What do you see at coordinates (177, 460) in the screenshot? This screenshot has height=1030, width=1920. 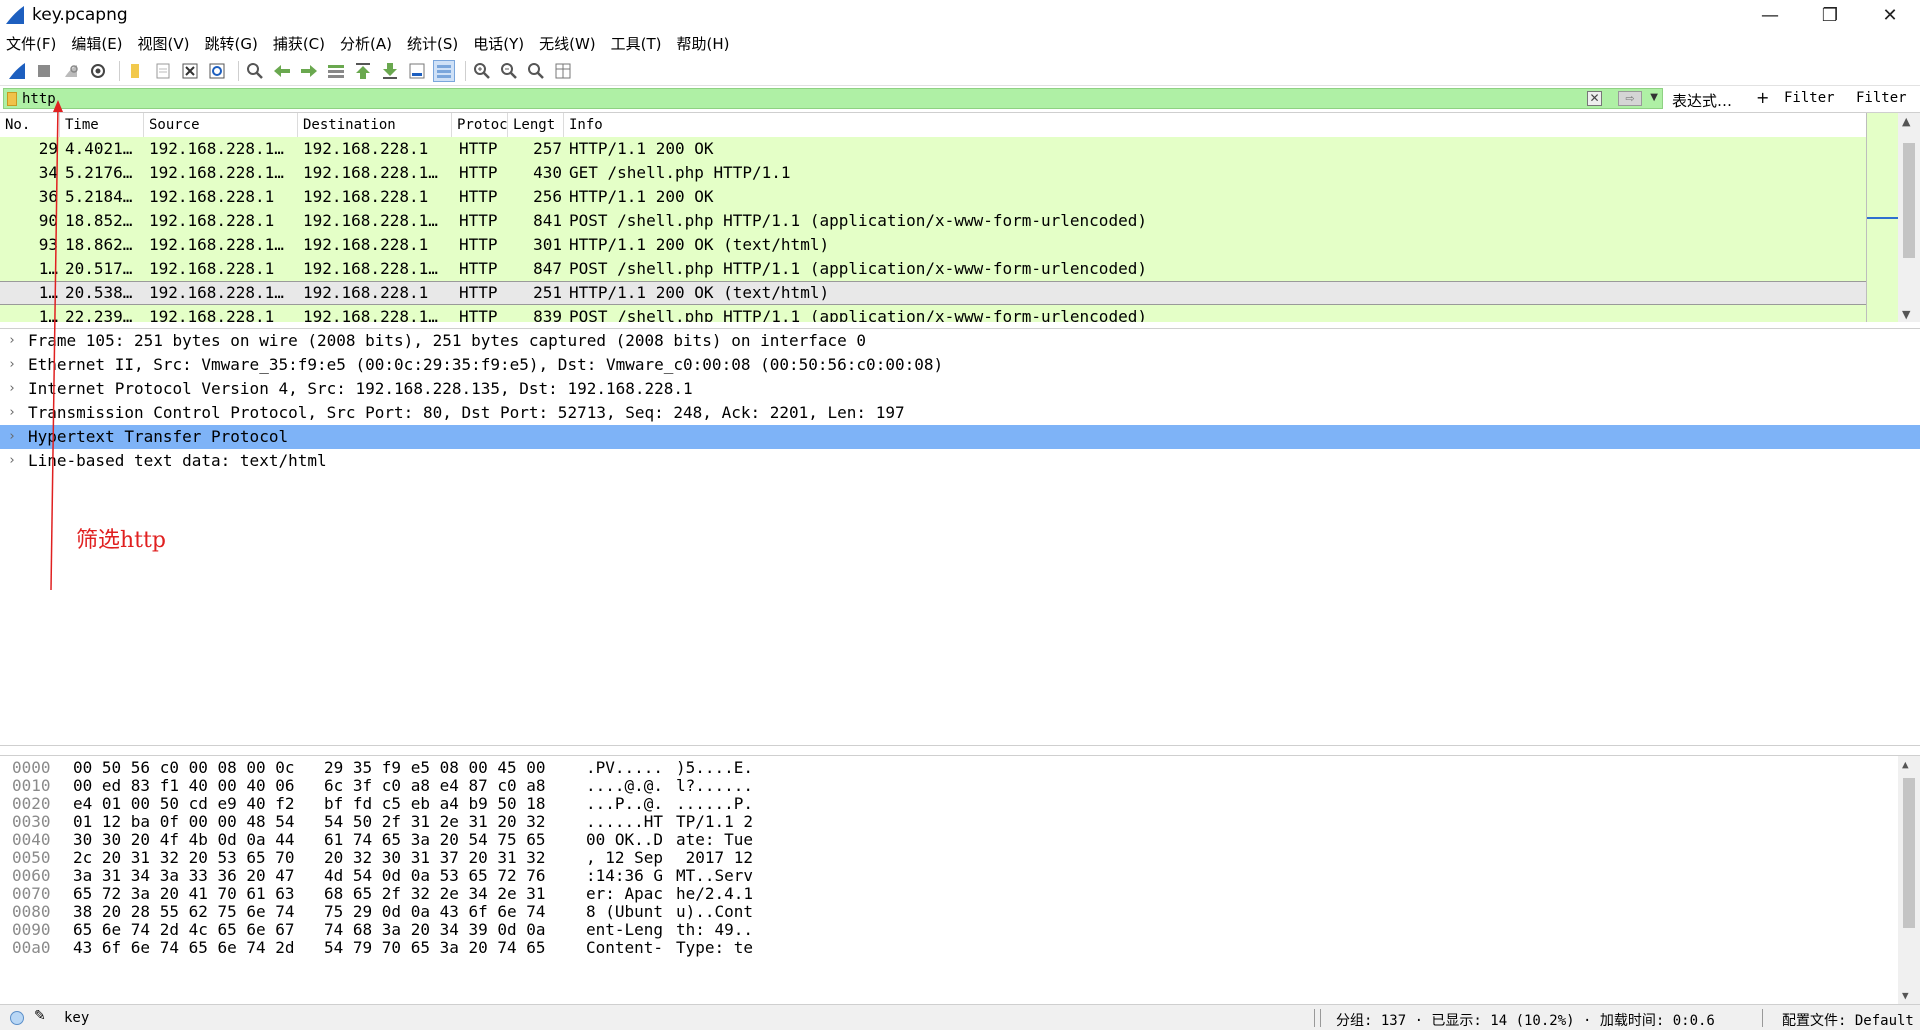 I see `detail-tree-label: Line-based text data: text/html` at bounding box center [177, 460].